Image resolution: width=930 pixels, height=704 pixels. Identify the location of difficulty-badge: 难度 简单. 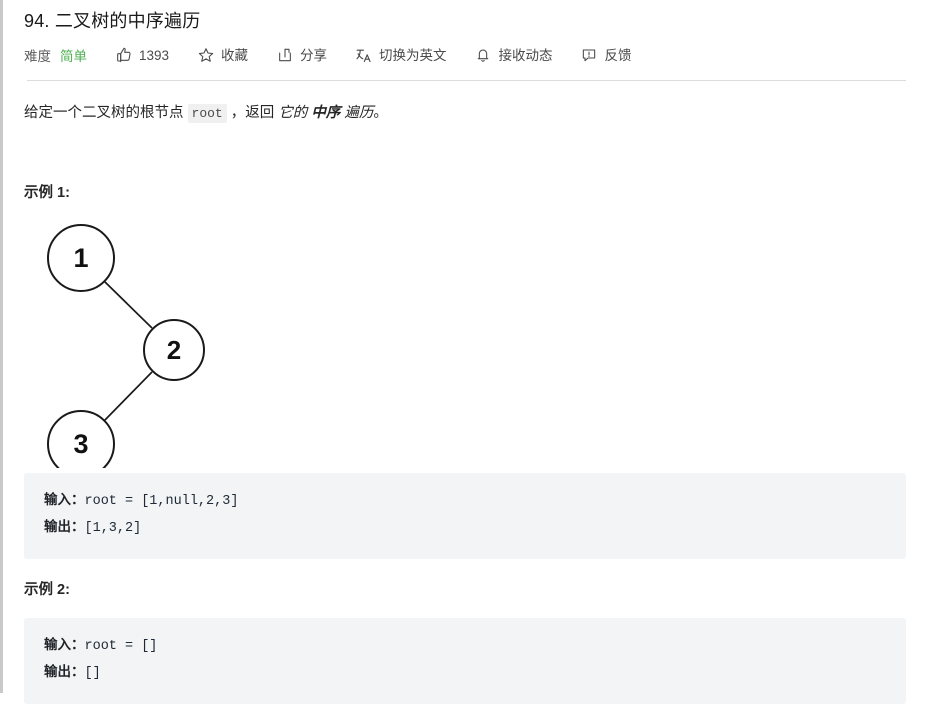
(55, 55).